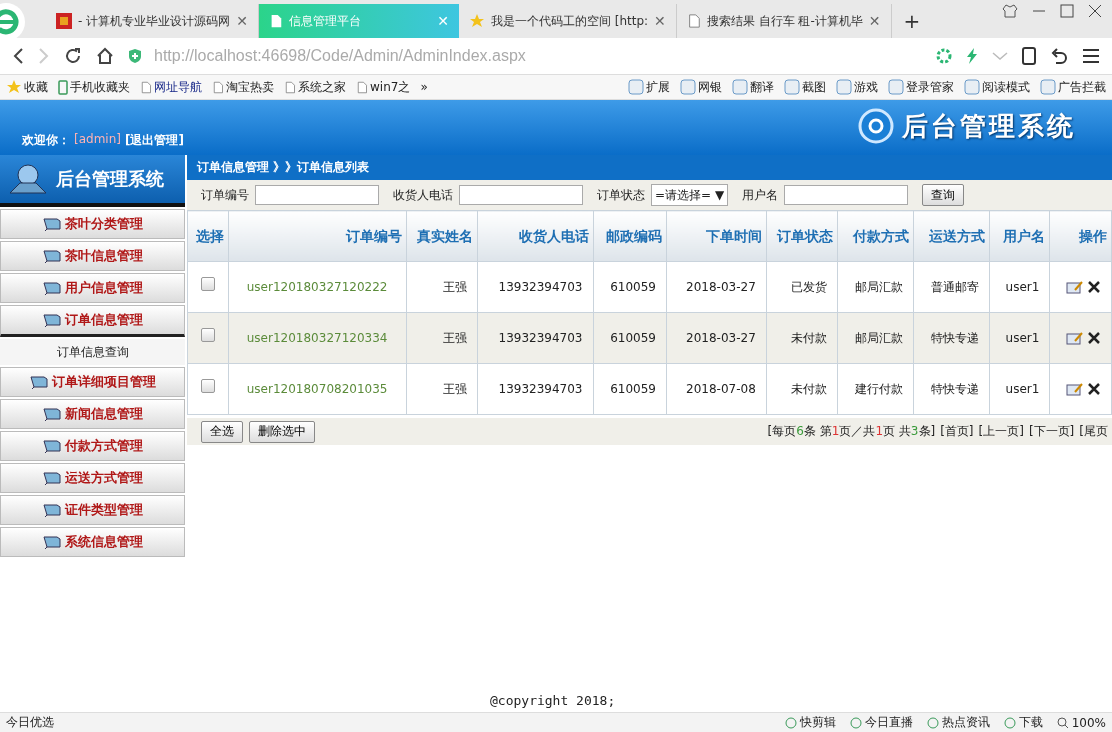 The height and width of the screenshot is (732, 1112). Describe the element at coordinates (1000, 56) in the screenshot. I see `chevron-down-icon` at that location.